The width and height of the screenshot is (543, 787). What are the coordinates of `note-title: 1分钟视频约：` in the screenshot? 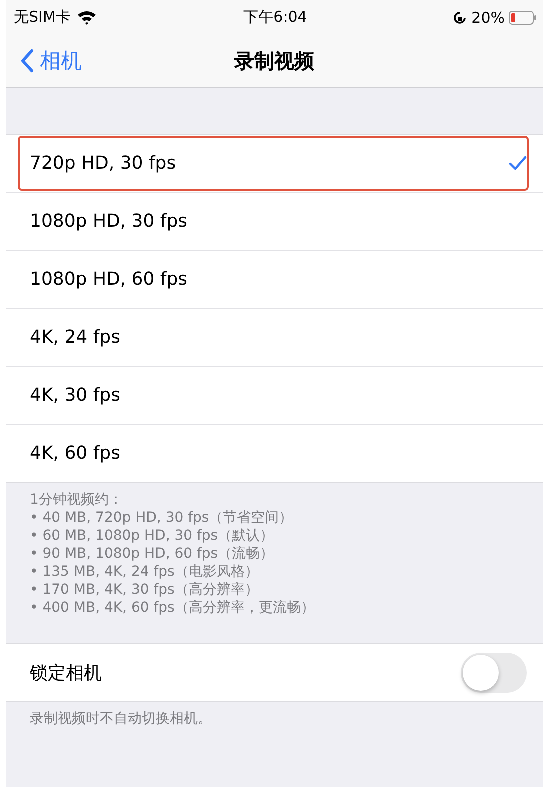 It's located at (77, 500).